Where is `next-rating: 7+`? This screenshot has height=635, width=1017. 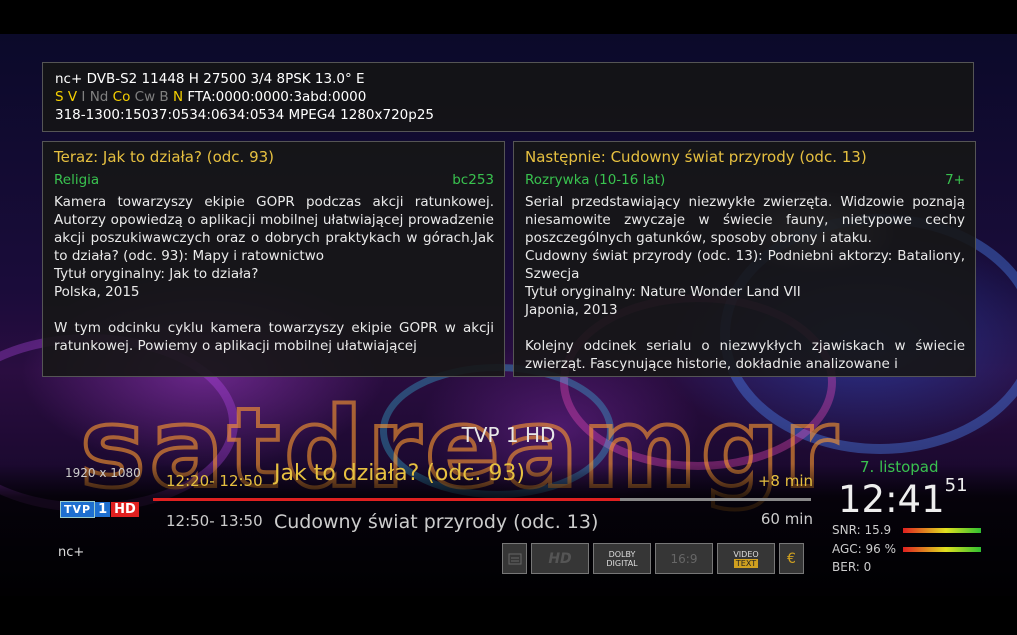
next-rating: 7+ is located at coordinates (955, 180).